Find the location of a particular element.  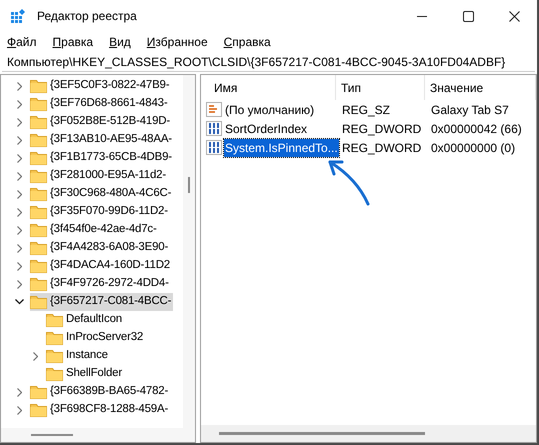

tree-item: {3F4DACA4-160D-11D2 is located at coordinates (101, 266).